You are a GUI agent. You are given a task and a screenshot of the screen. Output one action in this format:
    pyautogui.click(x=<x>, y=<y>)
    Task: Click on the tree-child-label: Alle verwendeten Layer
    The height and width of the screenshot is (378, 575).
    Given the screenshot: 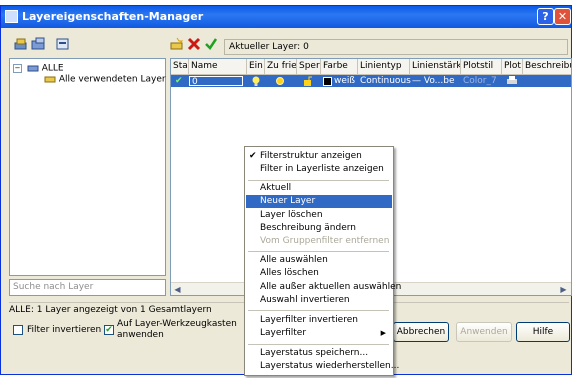 What is the action you would take?
    pyautogui.click(x=112, y=79)
    